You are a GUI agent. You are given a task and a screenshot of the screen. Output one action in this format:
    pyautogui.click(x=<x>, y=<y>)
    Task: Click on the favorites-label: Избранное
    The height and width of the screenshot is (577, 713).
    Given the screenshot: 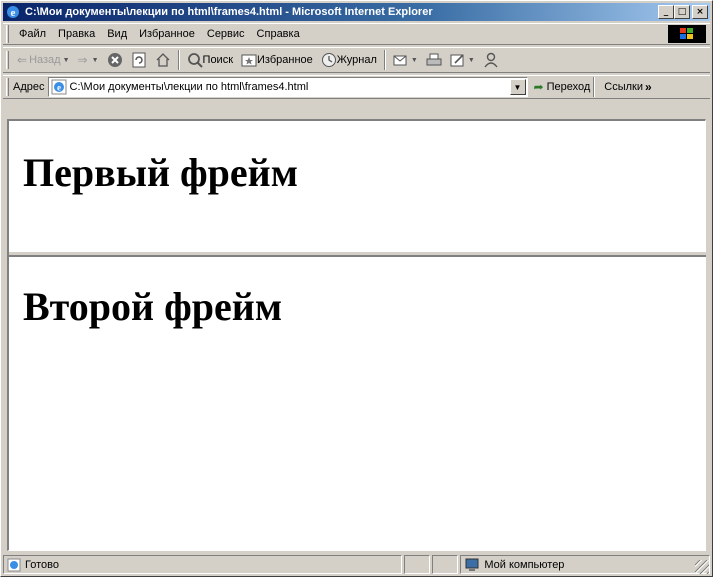 What is the action you would take?
    pyautogui.click(x=285, y=60)
    